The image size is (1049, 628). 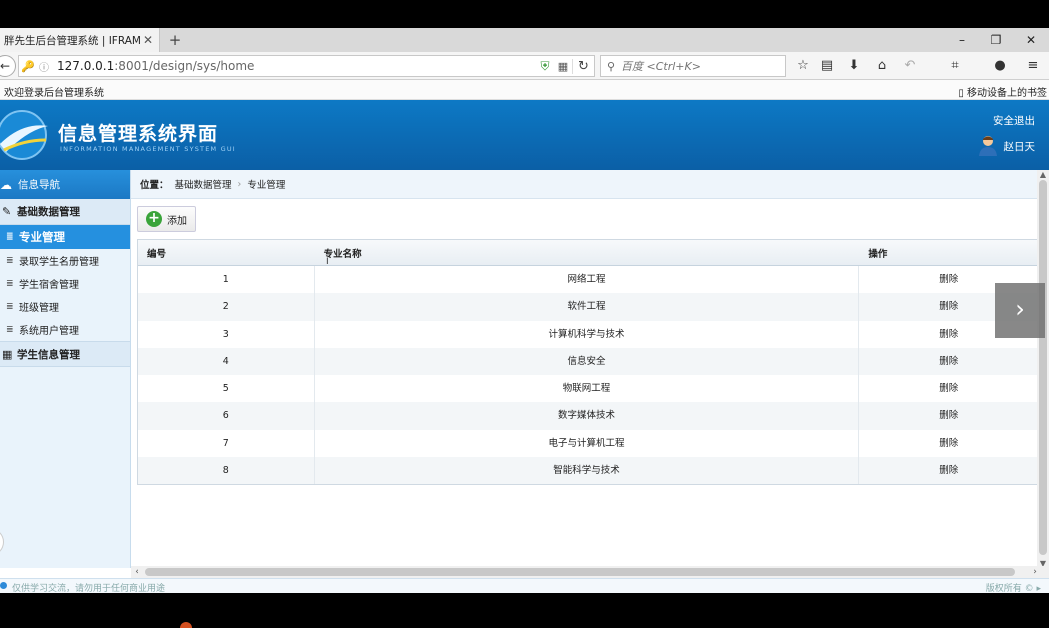 What do you see at coordinates (996, 40) in the screenshot?
I see `restore-button: ❐` at bounding box center [996, 40].